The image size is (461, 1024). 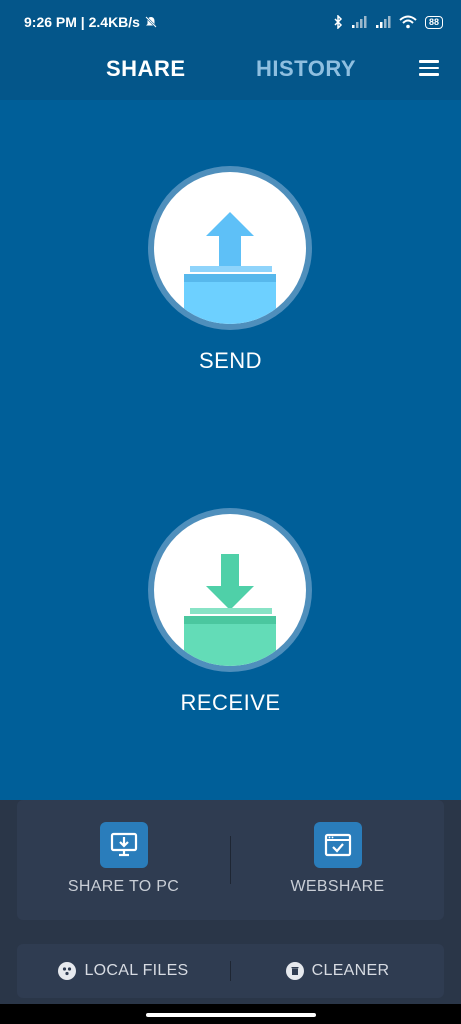 I want to click on utilities-card: LOCAL FILES CLEANER, so click(x=230, y=971).